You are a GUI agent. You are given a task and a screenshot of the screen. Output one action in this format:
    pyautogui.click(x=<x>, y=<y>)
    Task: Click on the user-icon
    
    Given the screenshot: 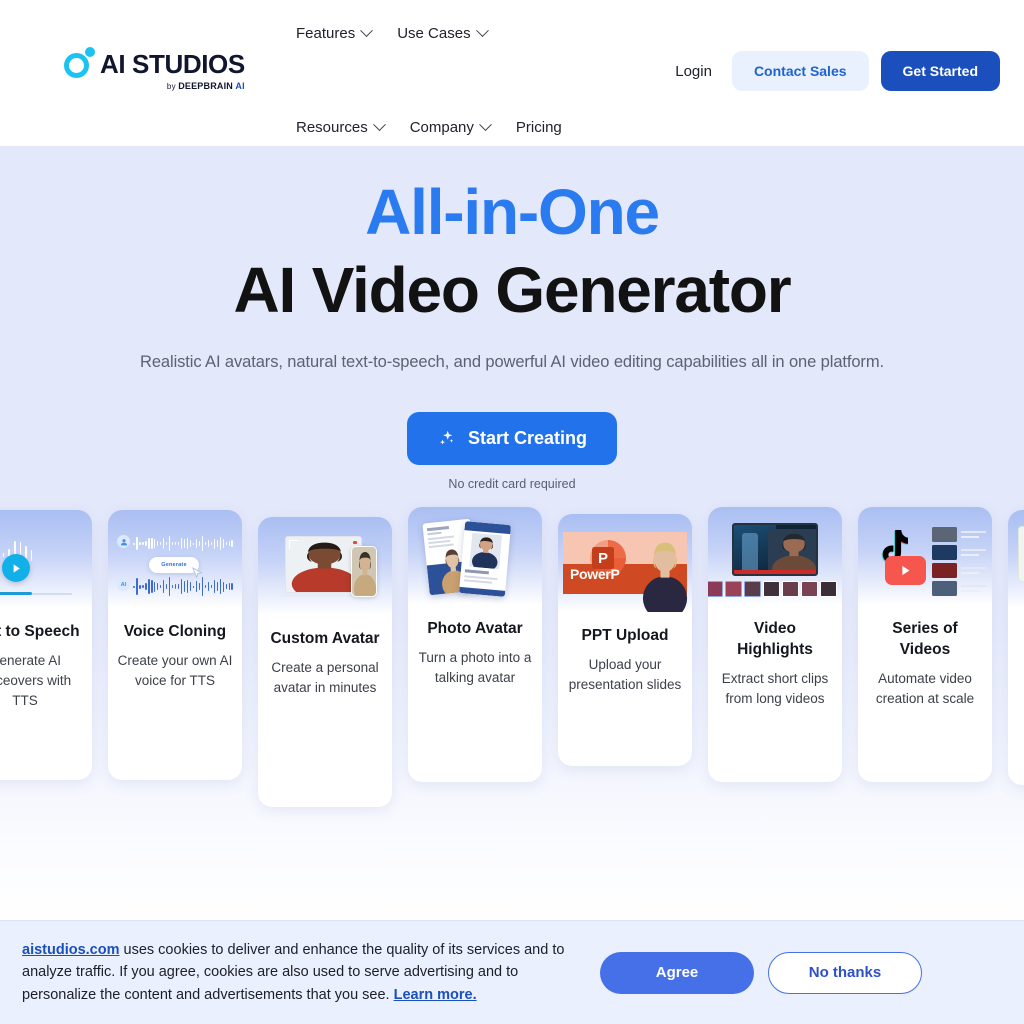 What is the action you would take?
    pyautogui.click(x=123, y=541)
    